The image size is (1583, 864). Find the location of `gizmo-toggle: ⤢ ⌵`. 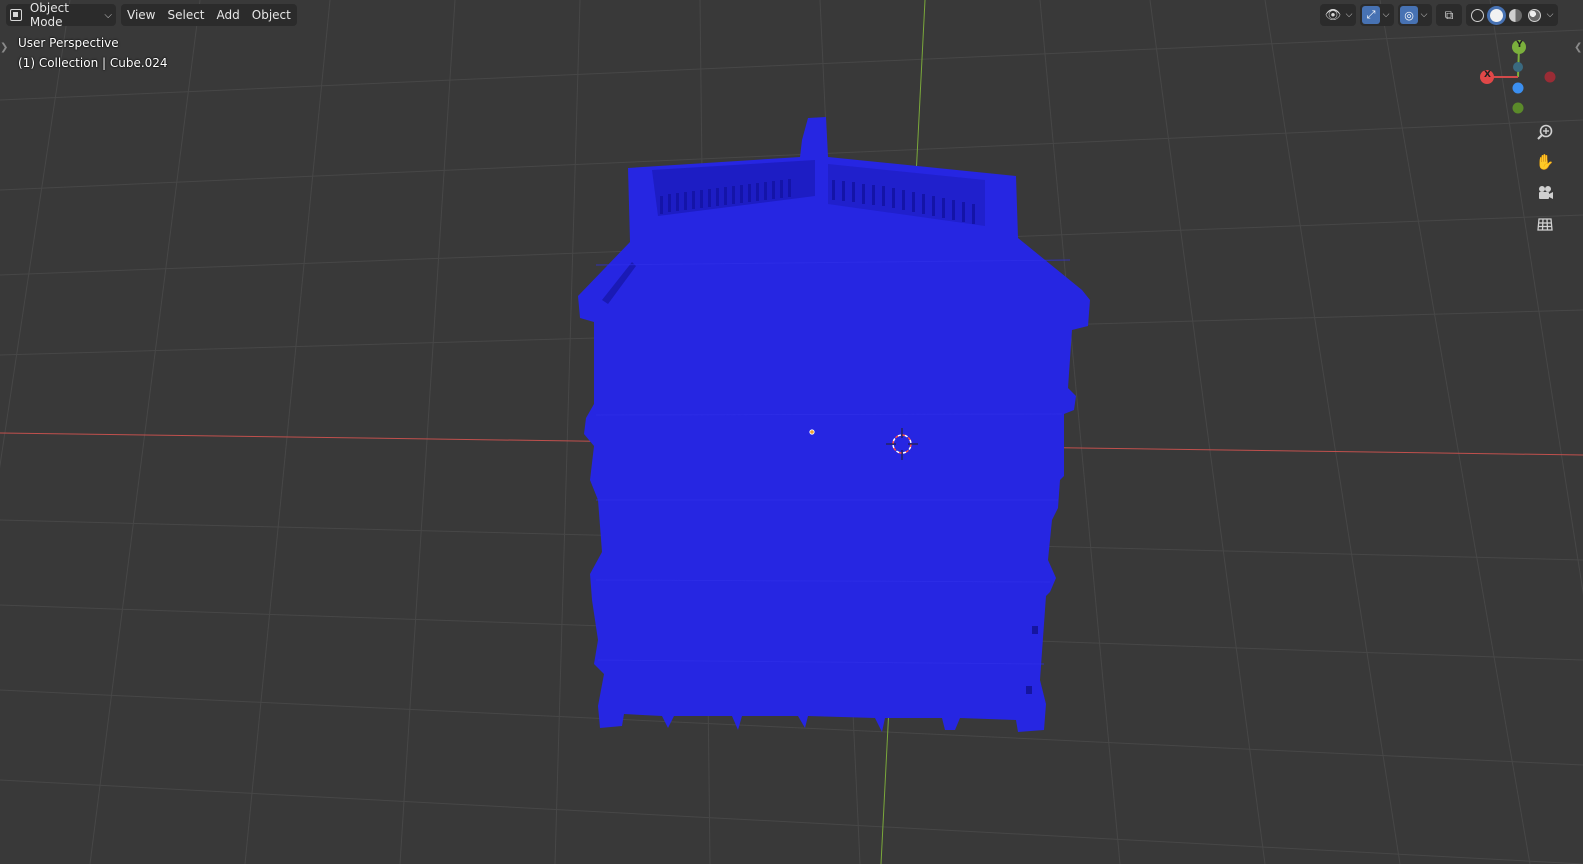

gizmo-toggle: ⤢ ⌵ is located at coordinates (1377, 15).